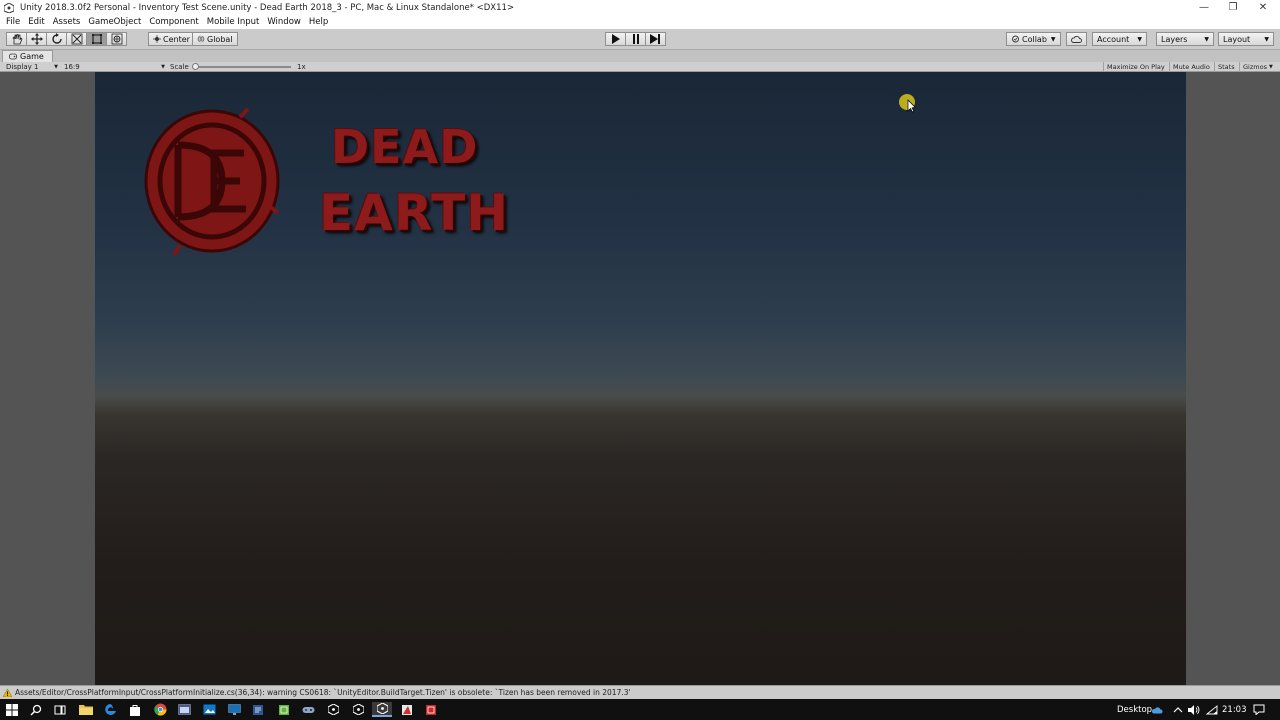 The width and height of the screenshot is (1280, 720). I want to click on combined-tool-button, so click(116, 39).